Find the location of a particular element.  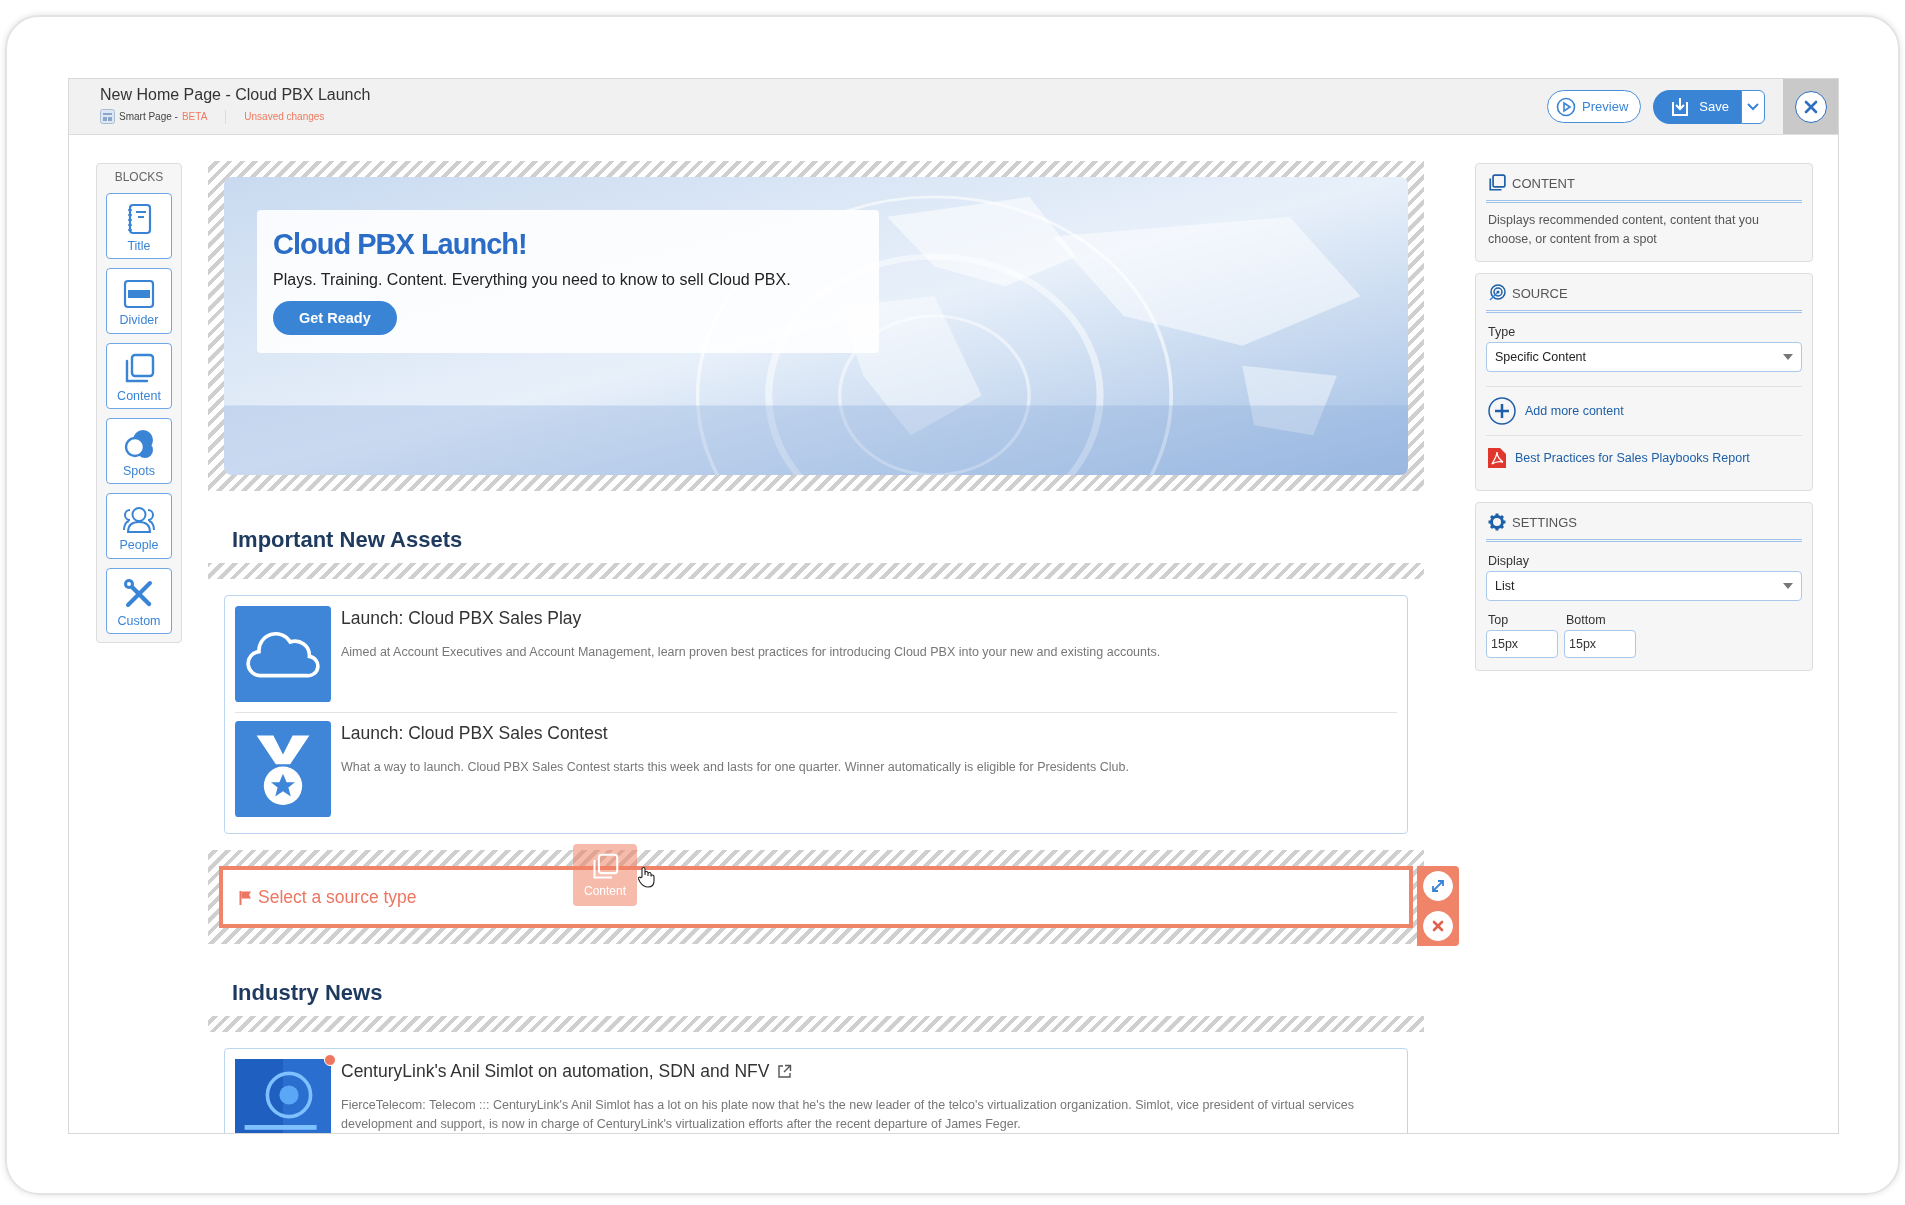

caret-icon is located at coordinates (1753, 106).